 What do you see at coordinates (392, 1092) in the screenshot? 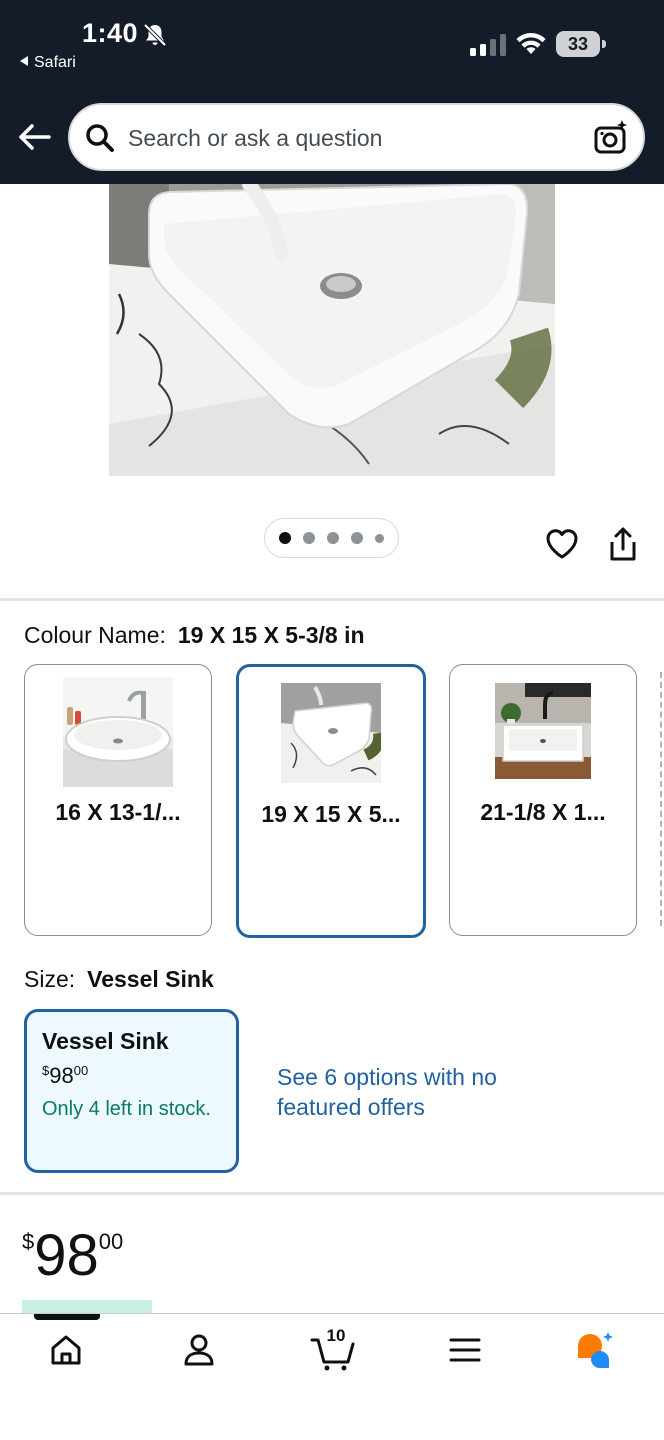
I see `see-options-link: See 6 options with no featured offers` at bounding box center [392, 1092].